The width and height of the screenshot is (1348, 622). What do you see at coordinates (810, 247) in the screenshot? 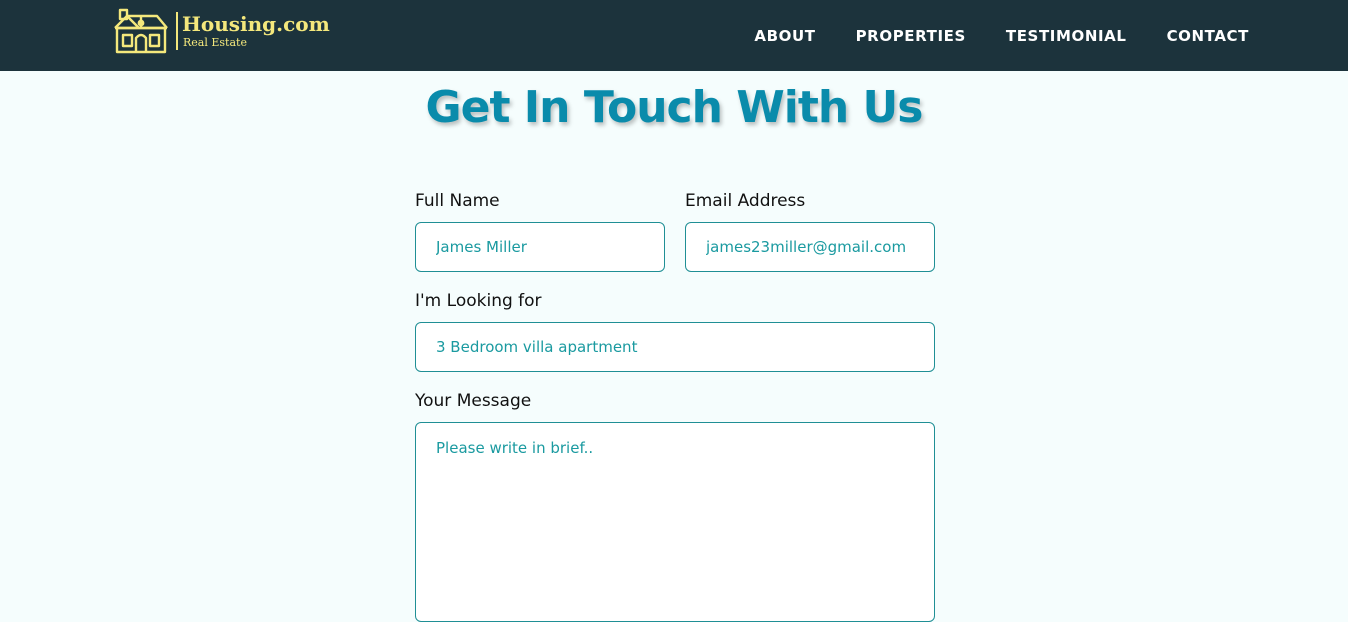
I see `email-field` at bounding box center [810, 247].